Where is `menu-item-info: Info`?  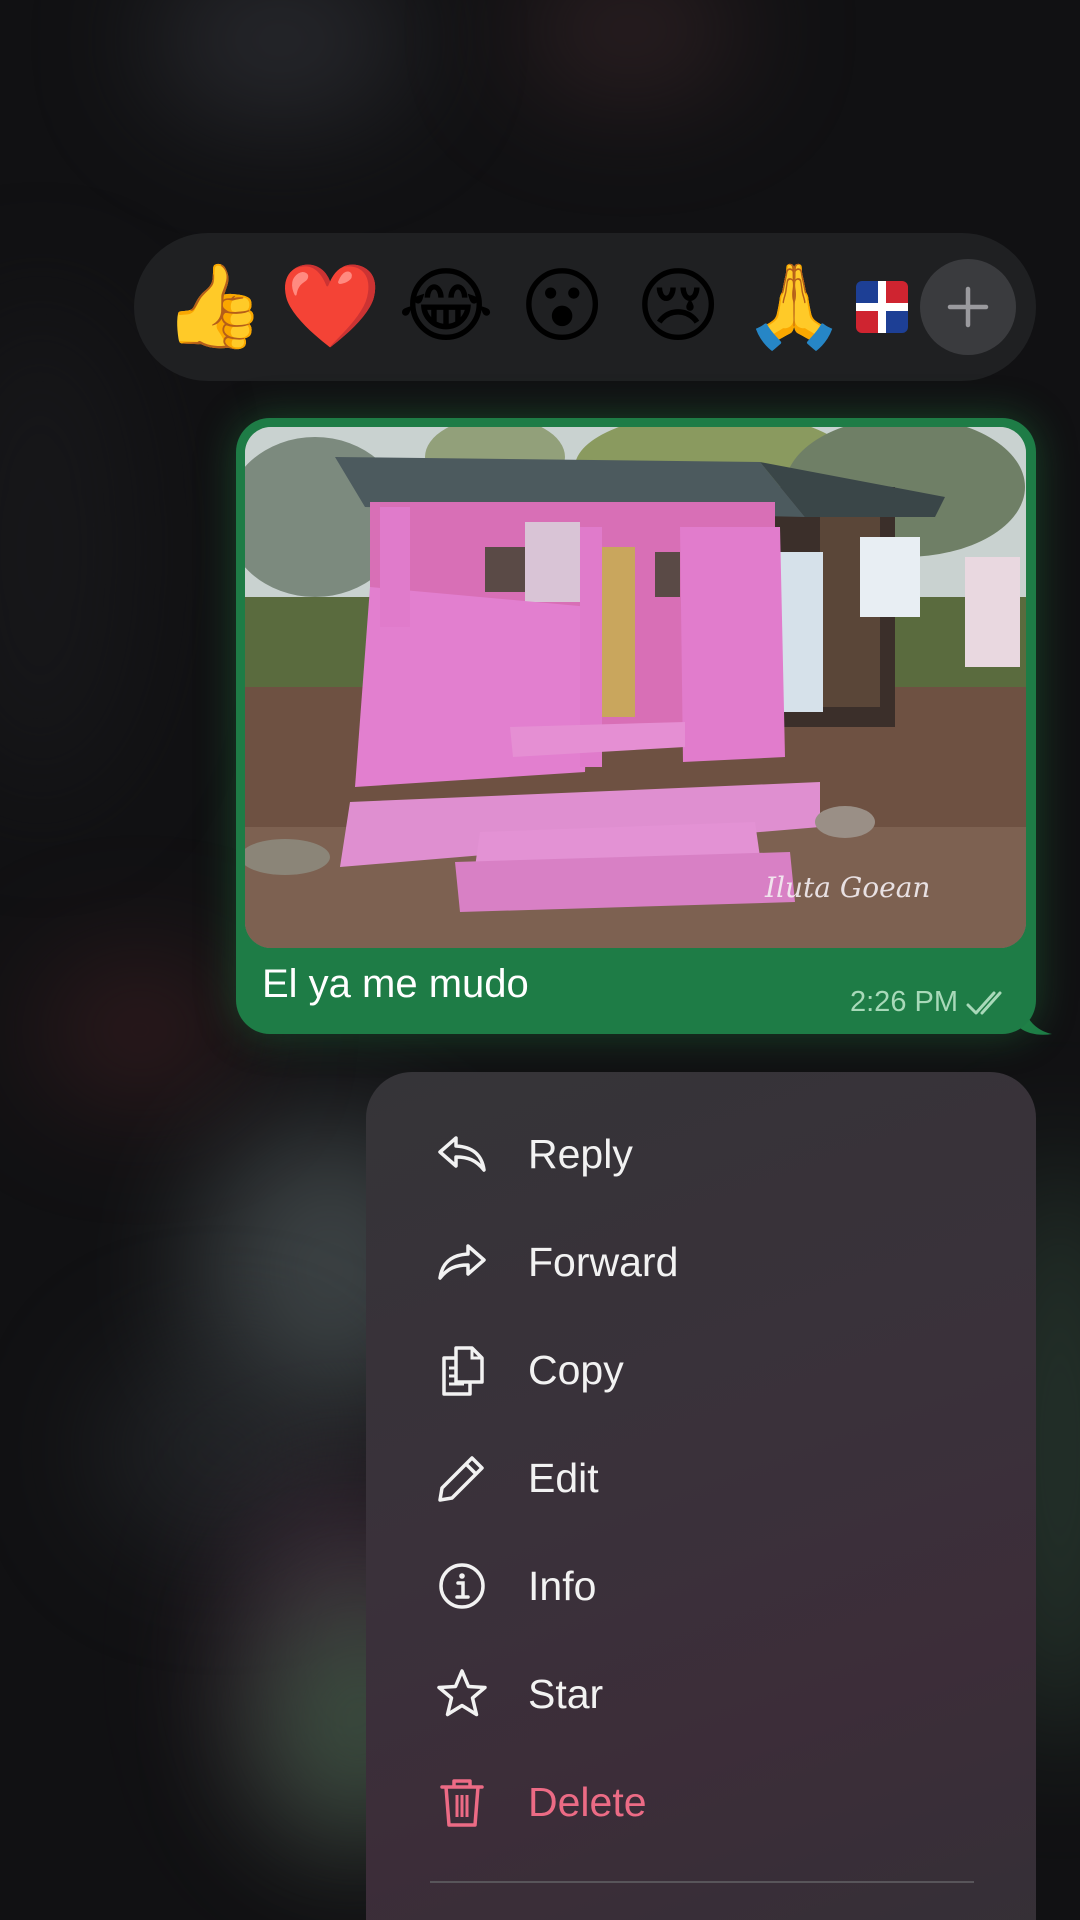
menu-item-info: Info is located at coordinates (701, 1586).